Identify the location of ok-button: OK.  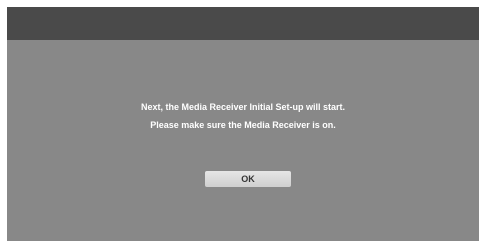
(248, 179).